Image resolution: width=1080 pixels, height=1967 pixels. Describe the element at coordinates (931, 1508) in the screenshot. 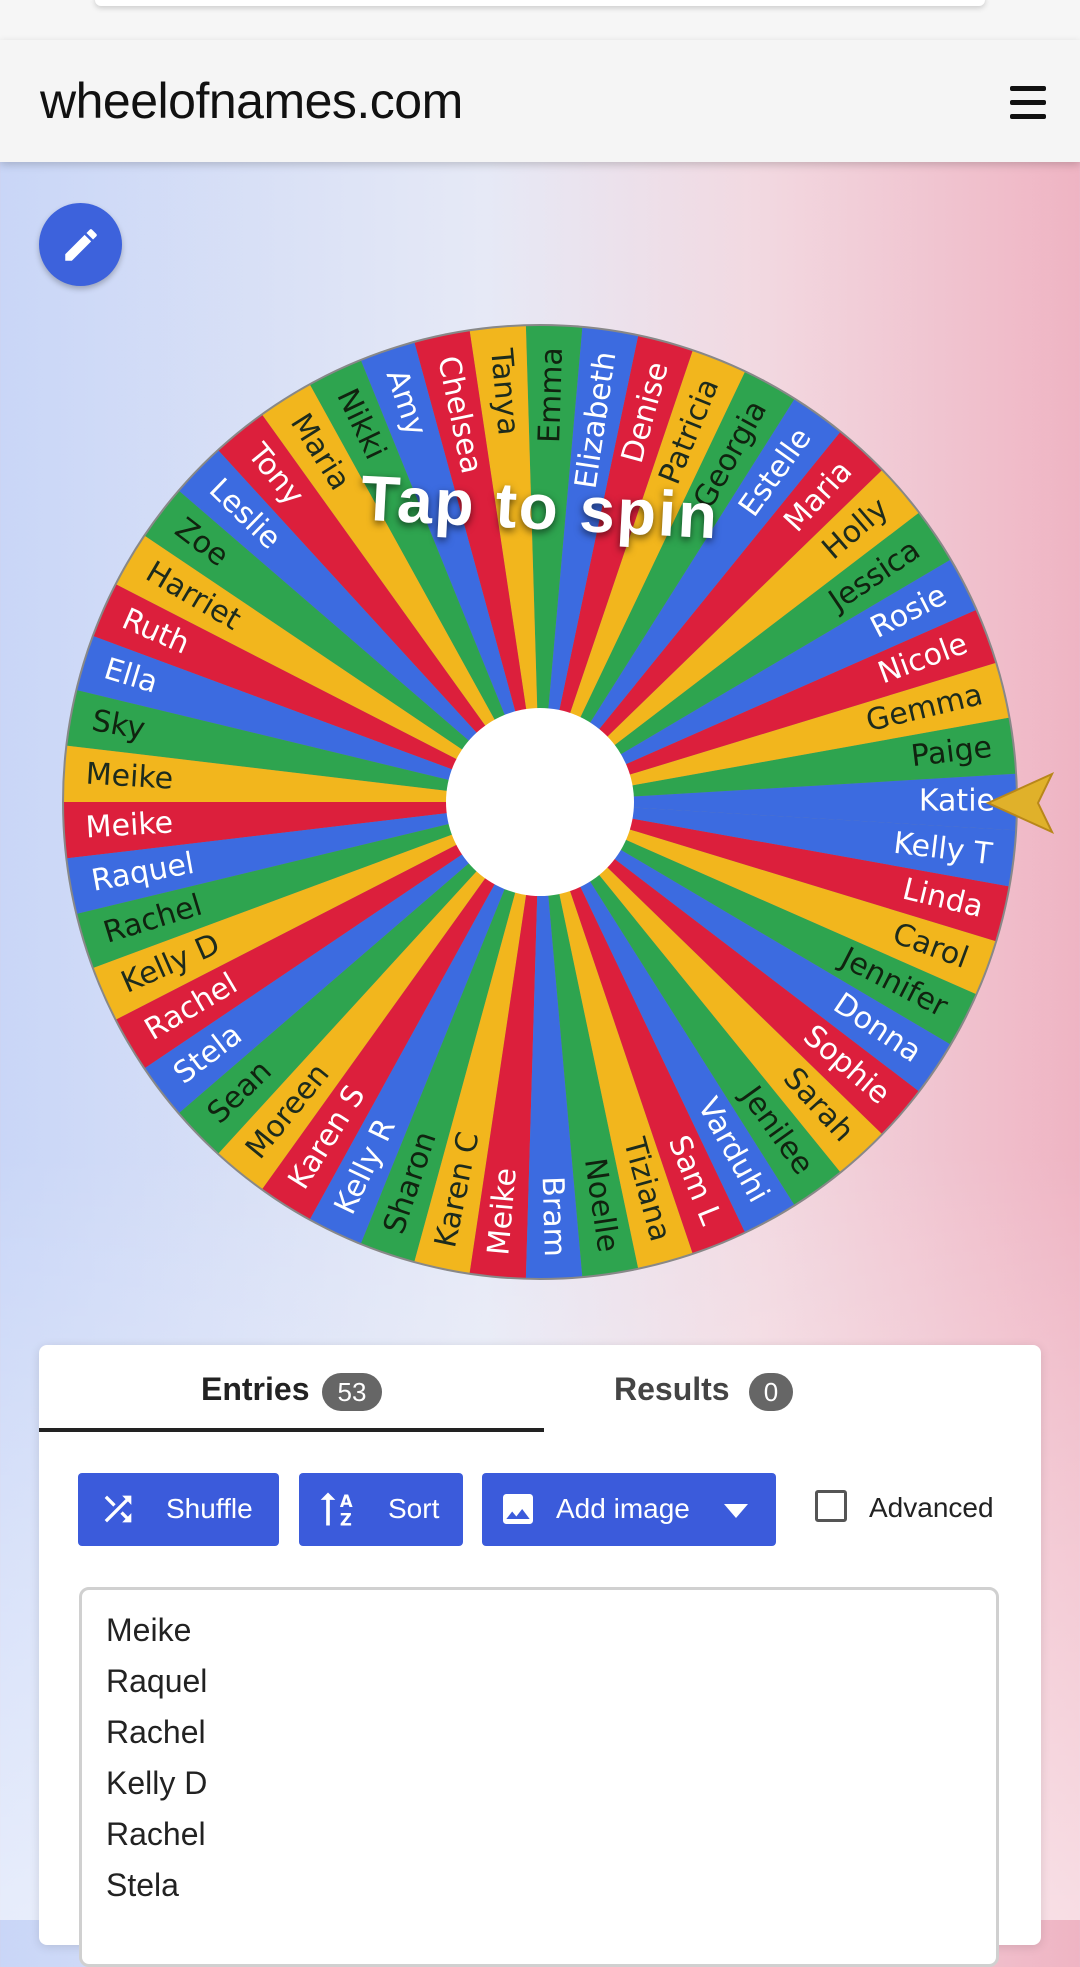

I see `advanced-label: Advanced` at that location.